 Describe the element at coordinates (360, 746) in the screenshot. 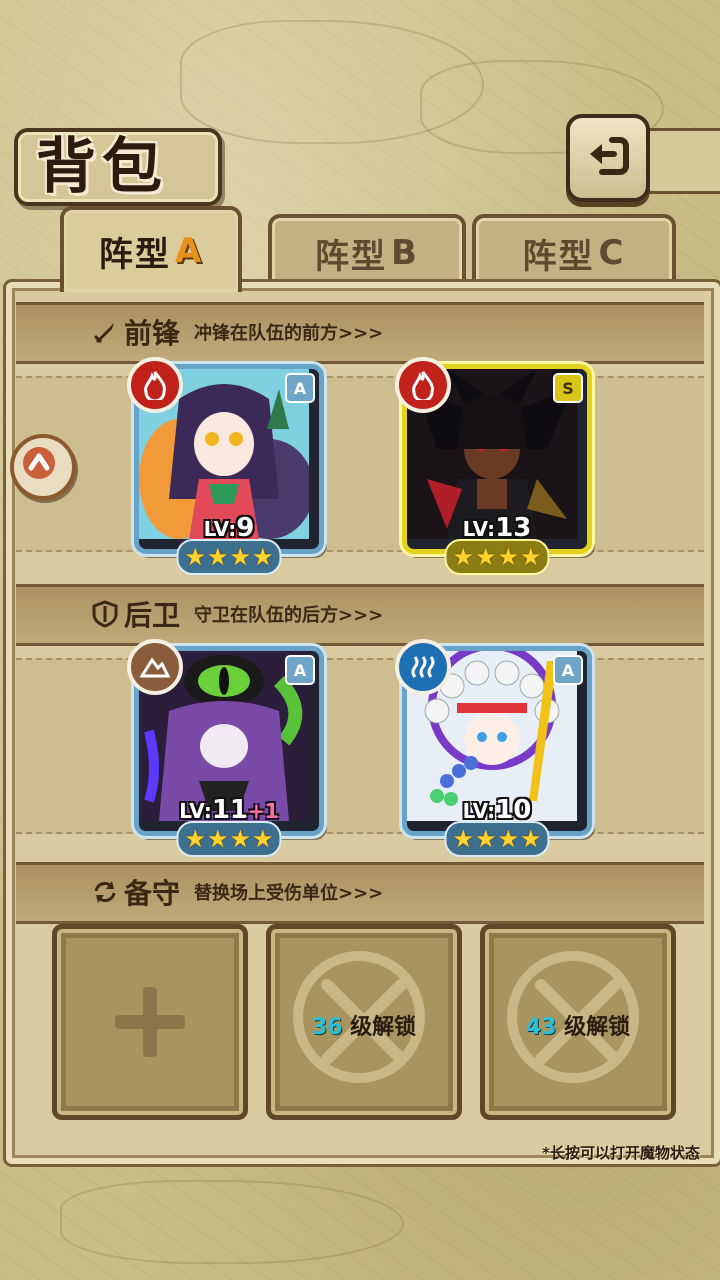

I see `back-row` at that location.